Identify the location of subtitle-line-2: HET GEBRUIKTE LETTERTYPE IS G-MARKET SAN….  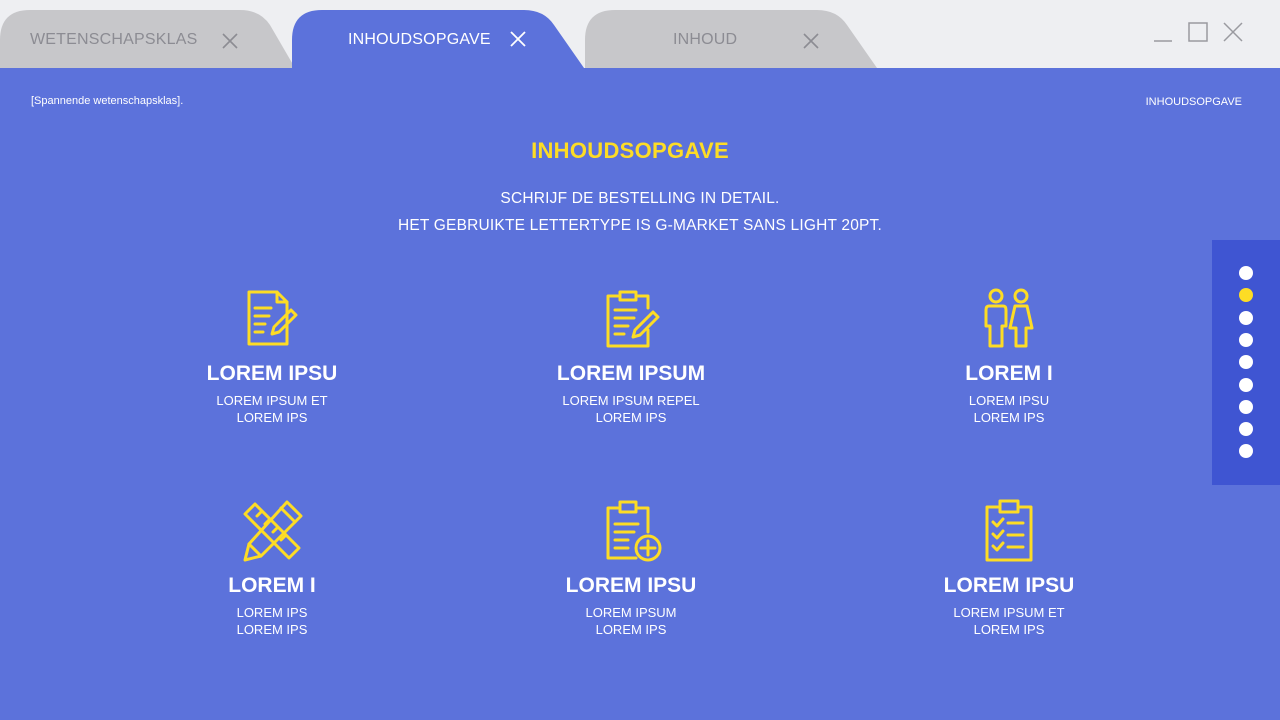
(640, 225).